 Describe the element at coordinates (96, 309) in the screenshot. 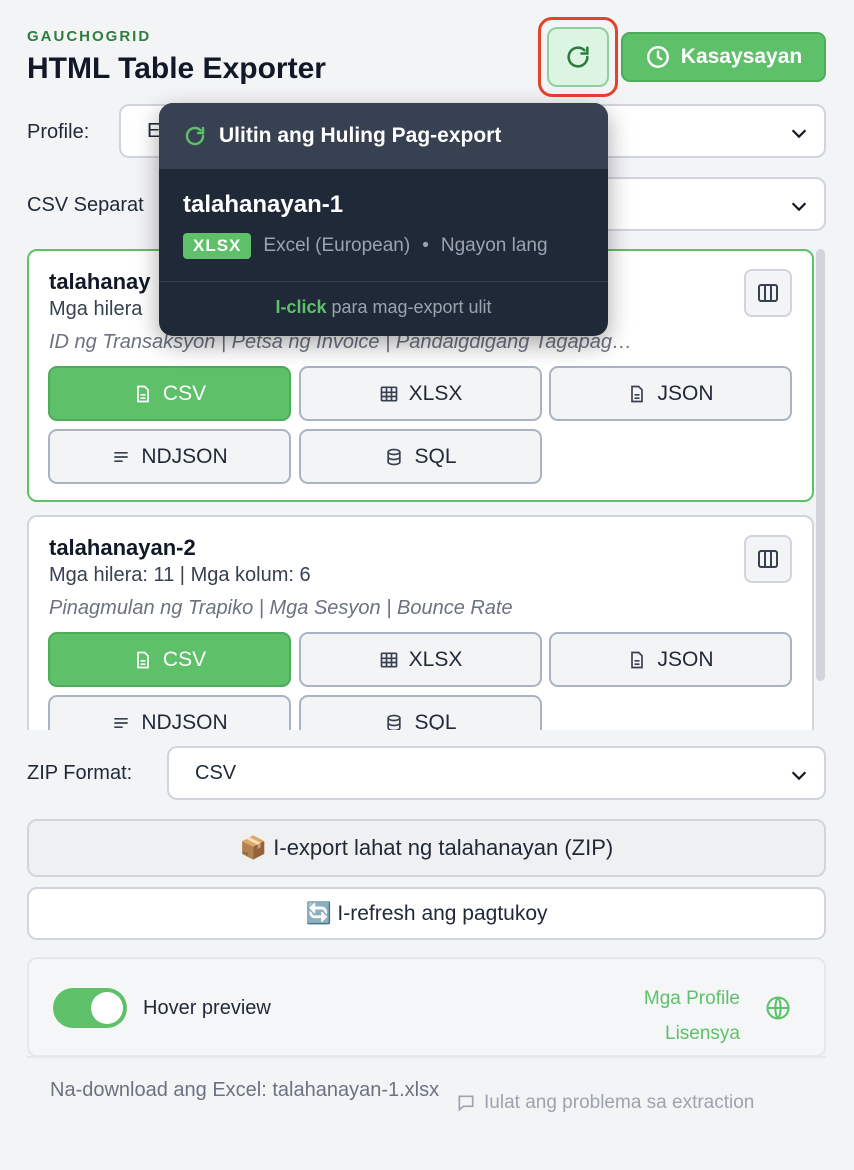

I see `table-meta: Mga hilera` at that location.